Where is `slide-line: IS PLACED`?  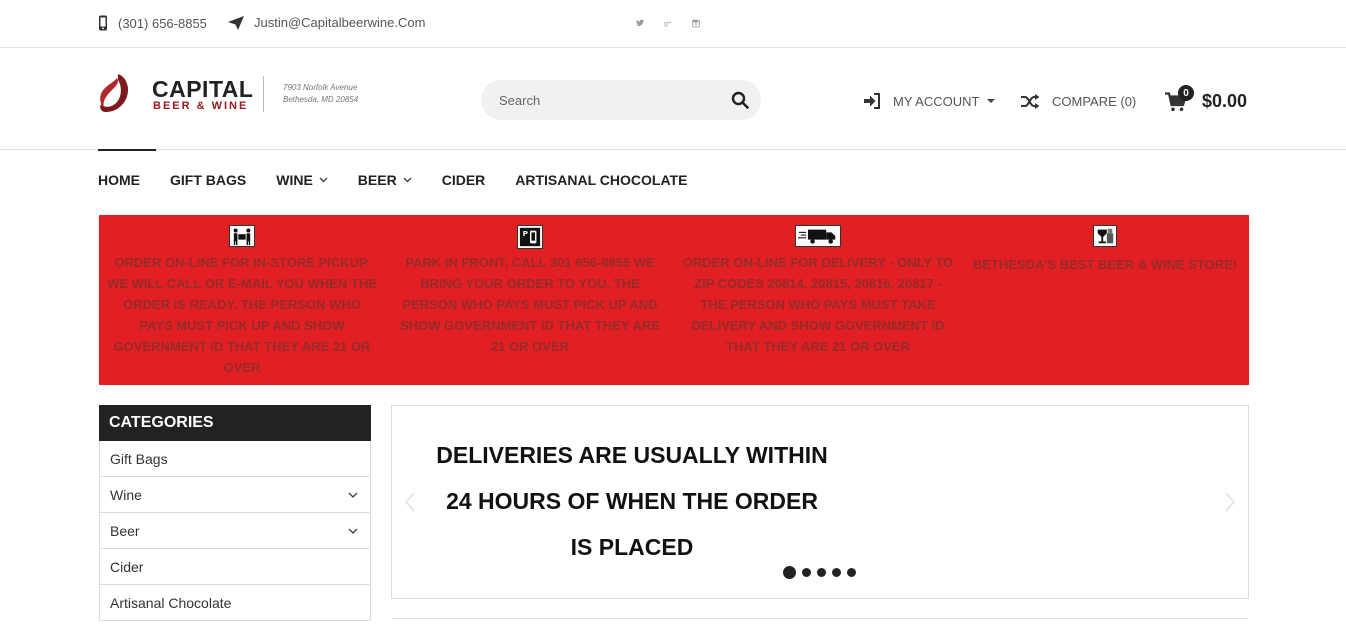
slide-line: IS PLACED is located at coordinates (632, 547).